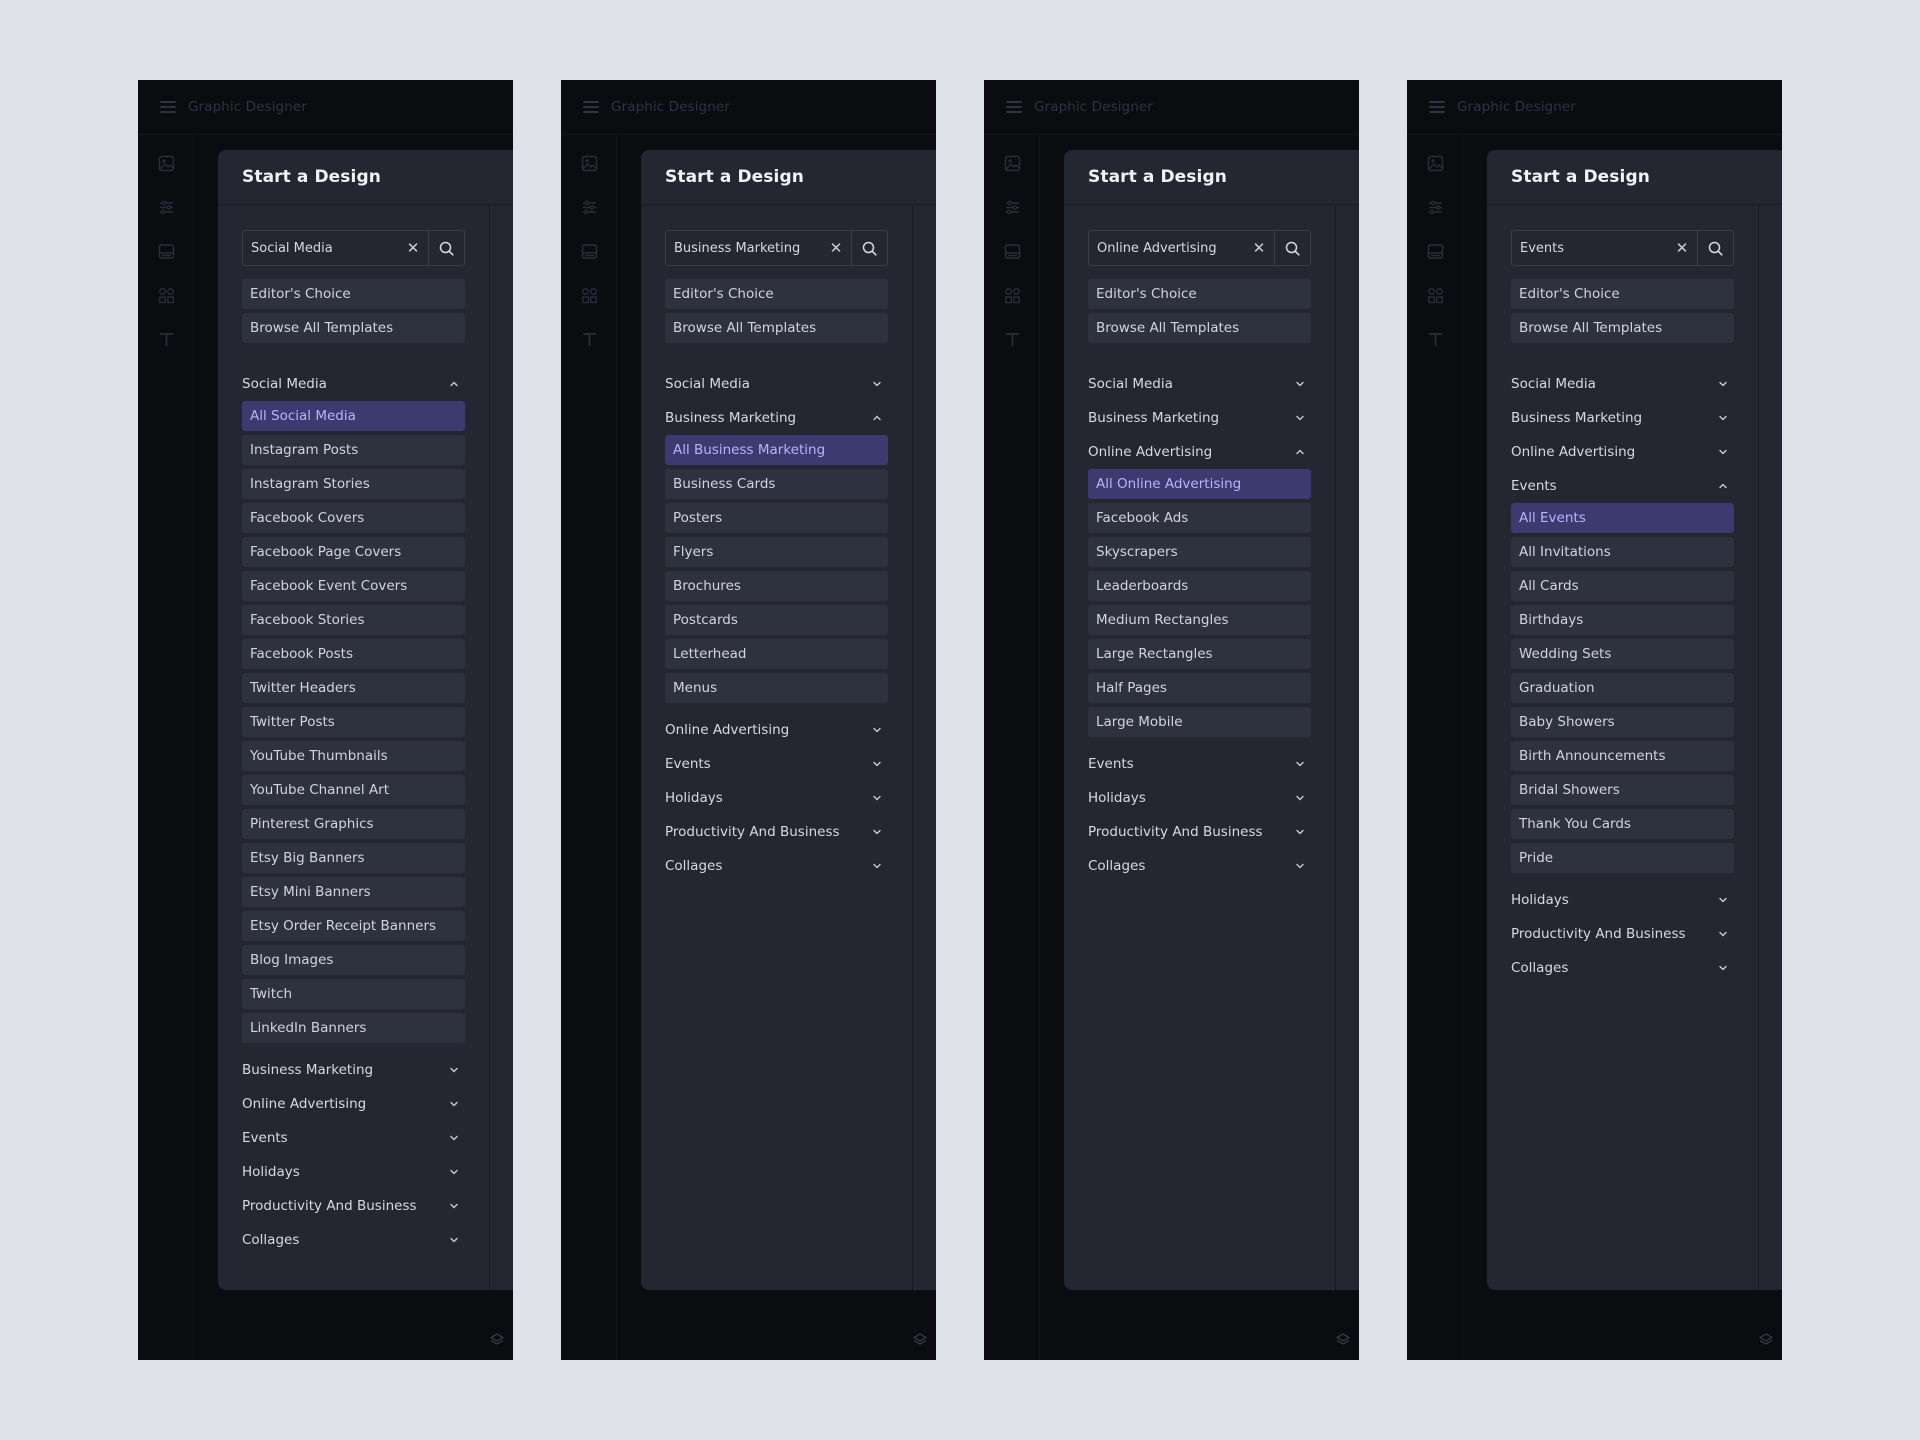 This screenshot has width=1920, height=1440. Describe the element at coordinates (776, 518) in the screenshot. I see `subcategory-item: Posters` at that location.